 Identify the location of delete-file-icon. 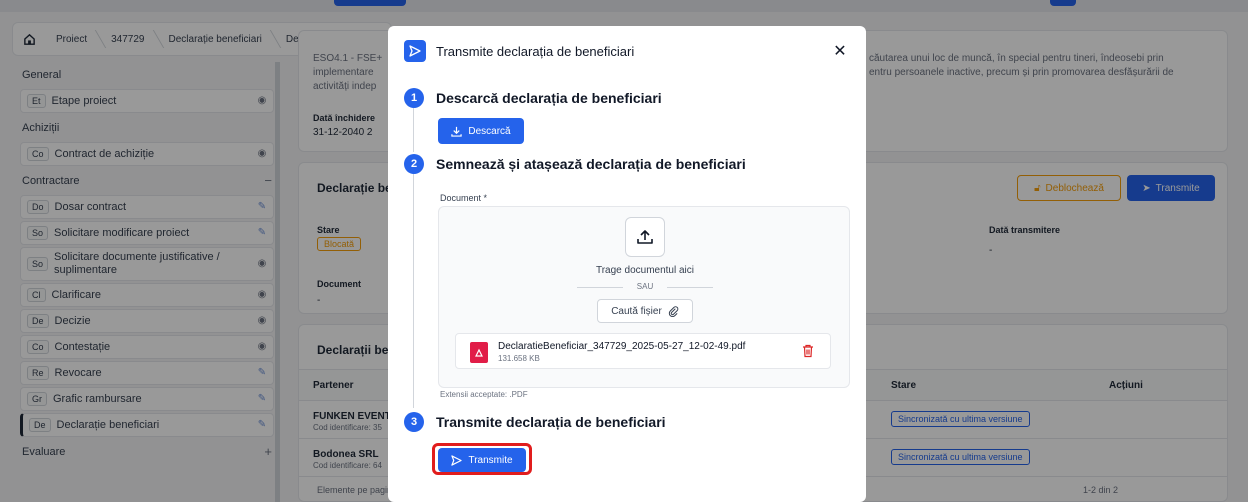
(808, 352).